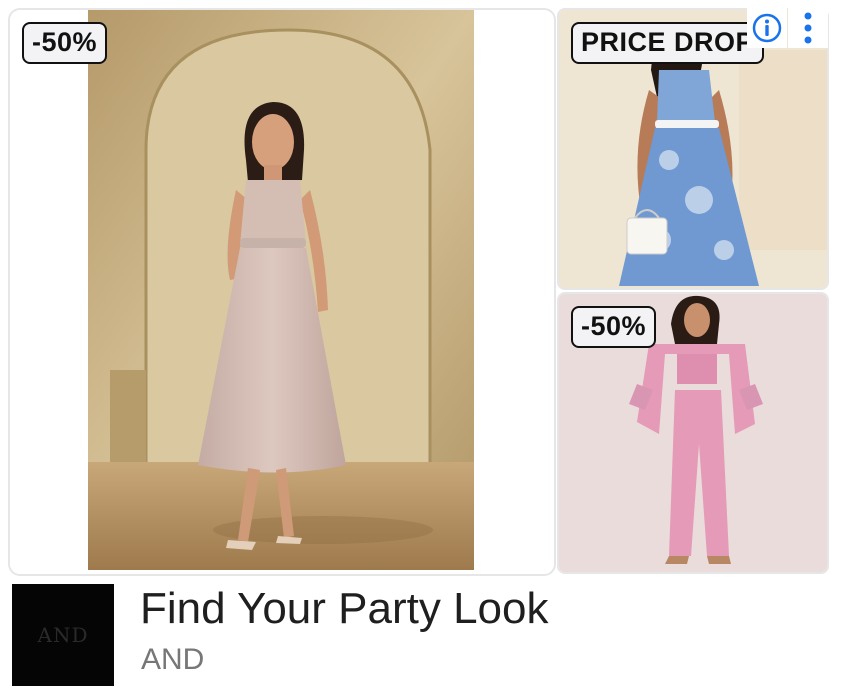  Describe the element at coordinates (172, 660) in the screenshot. I see `advertiser-name: AND` at that location.